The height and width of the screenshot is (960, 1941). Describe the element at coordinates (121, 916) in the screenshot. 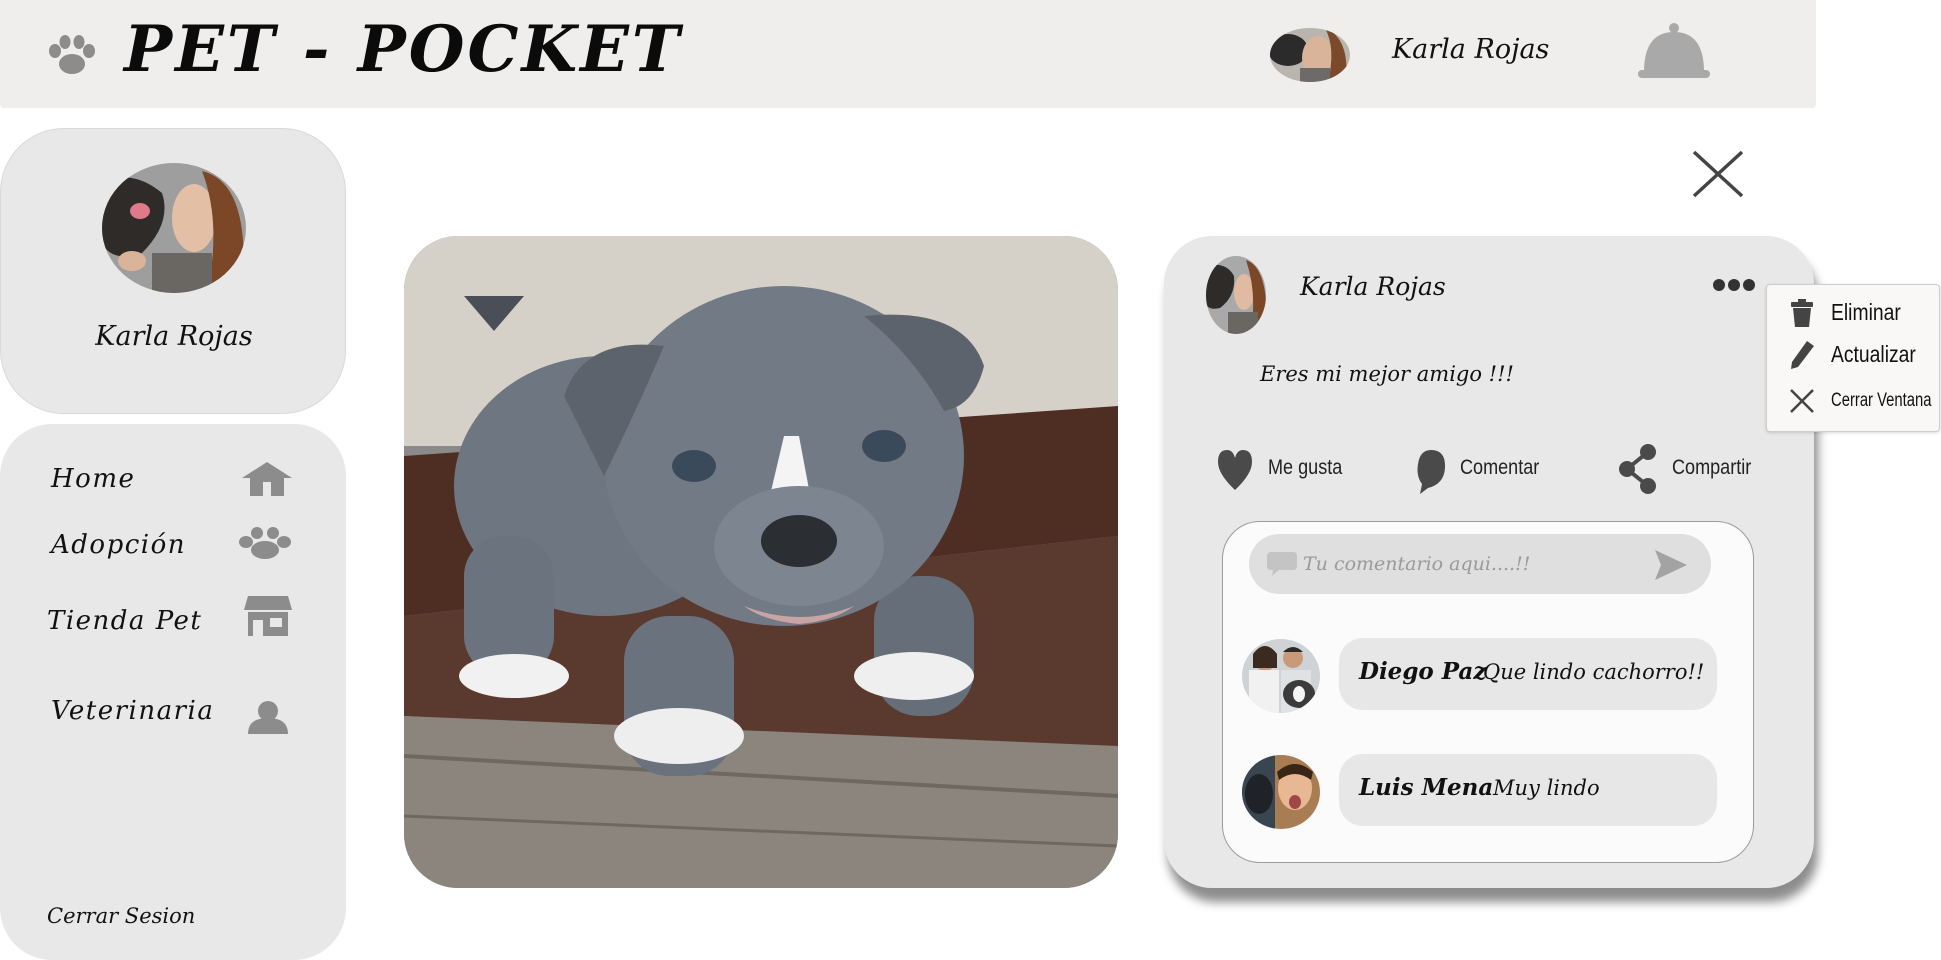

I see `logout-link: Cerrar Sesion` at that location.